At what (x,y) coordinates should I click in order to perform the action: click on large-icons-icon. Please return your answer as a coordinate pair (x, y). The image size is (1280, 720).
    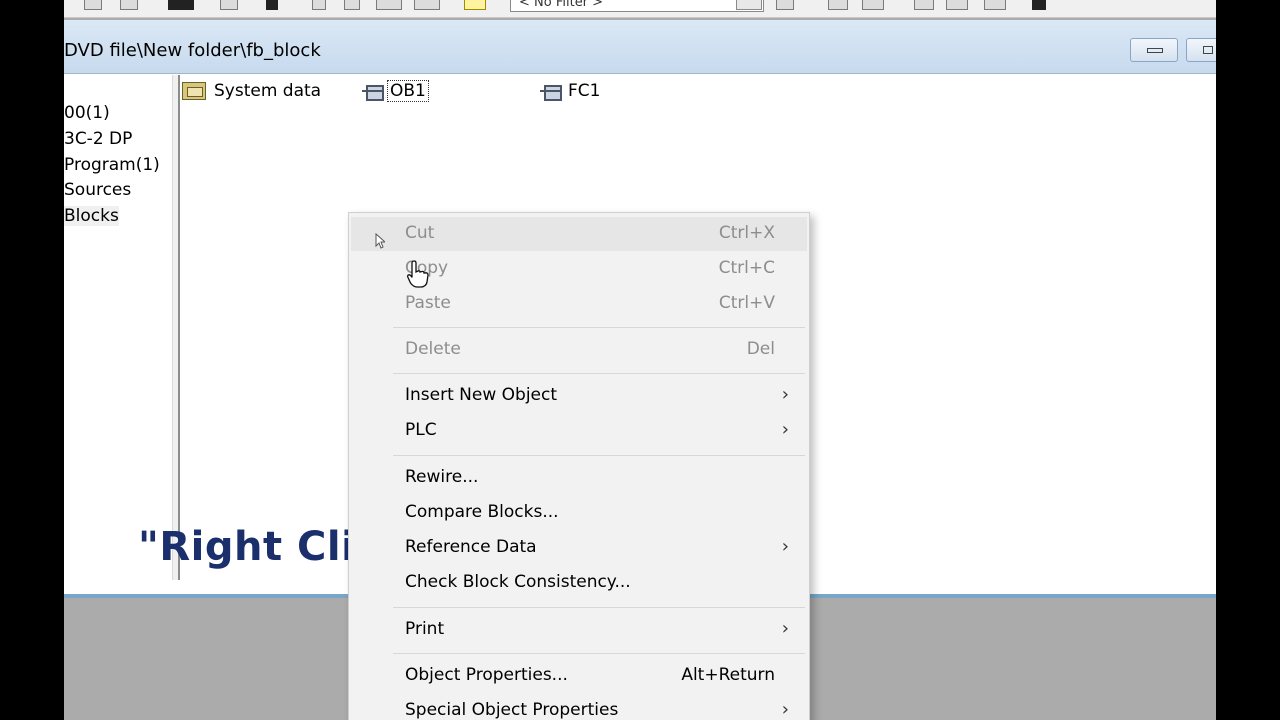
    Looking at the image, I should click on (319, 5).